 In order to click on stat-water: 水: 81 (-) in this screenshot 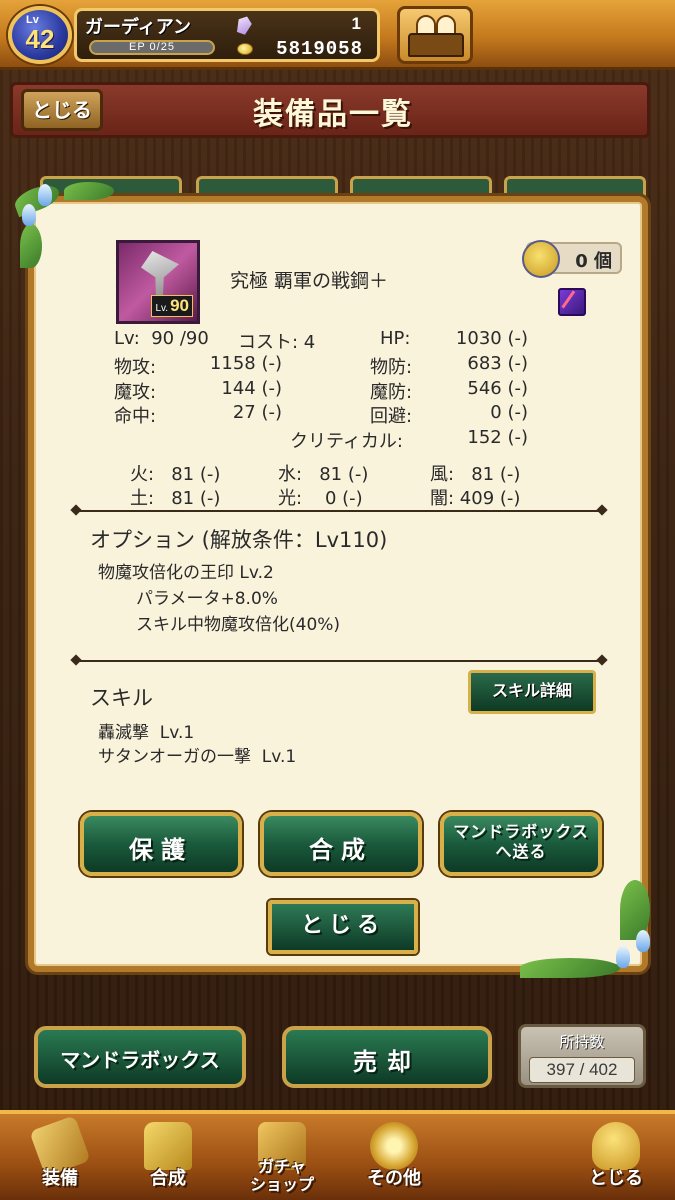, I will do `click(323, 474)`.